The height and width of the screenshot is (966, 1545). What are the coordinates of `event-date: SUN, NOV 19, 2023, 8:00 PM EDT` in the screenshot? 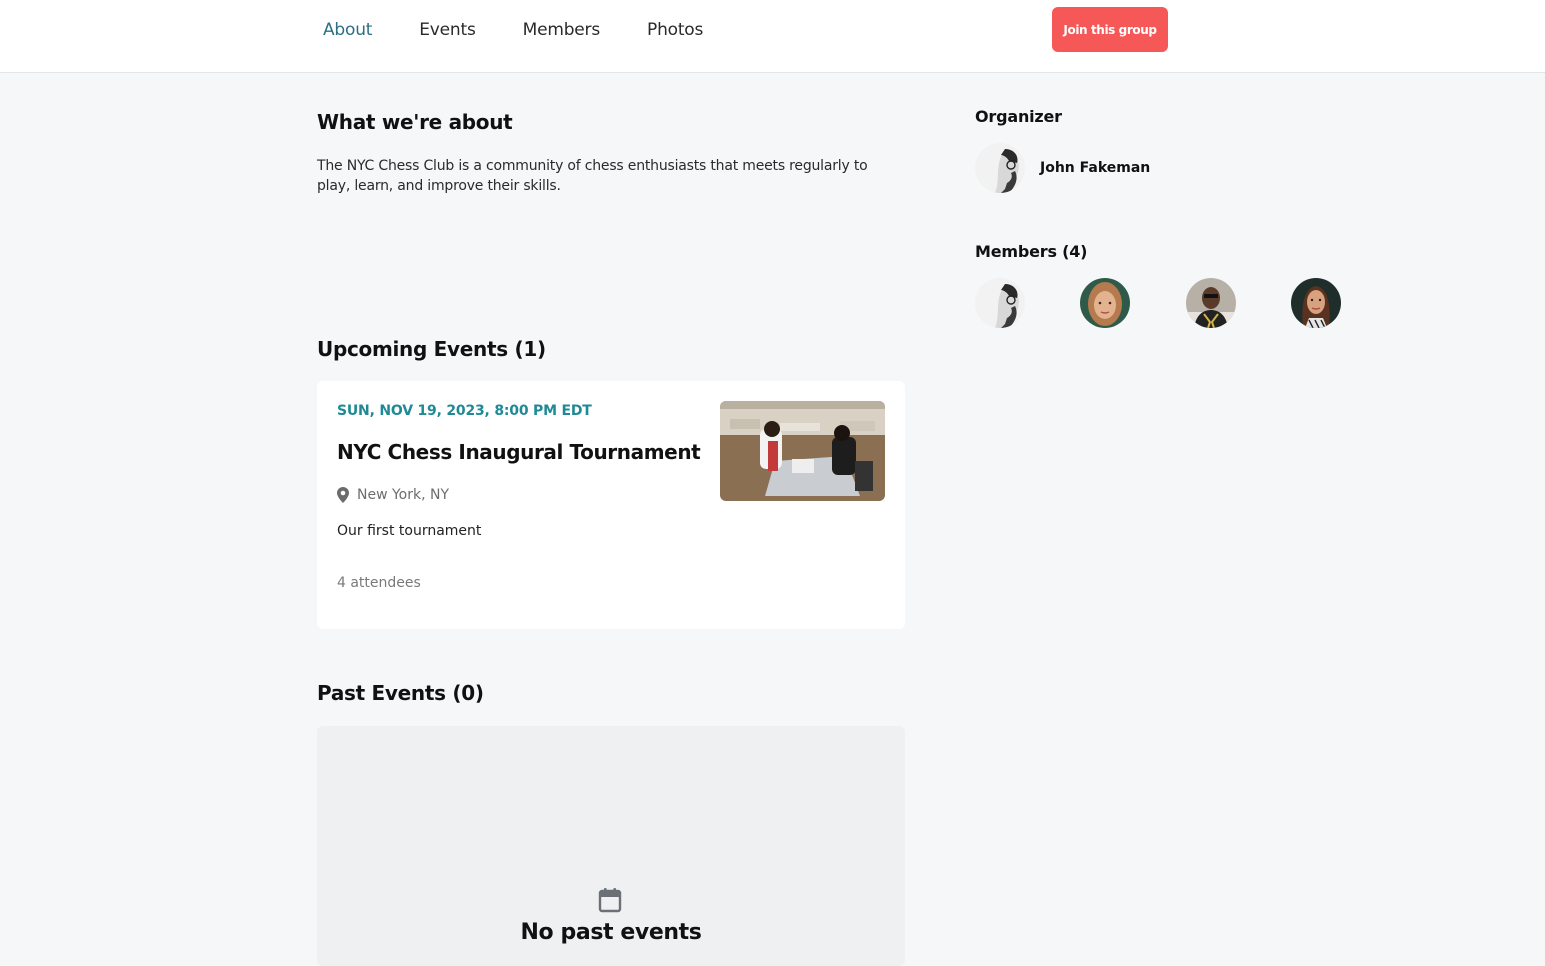 It's located at (464, 411).